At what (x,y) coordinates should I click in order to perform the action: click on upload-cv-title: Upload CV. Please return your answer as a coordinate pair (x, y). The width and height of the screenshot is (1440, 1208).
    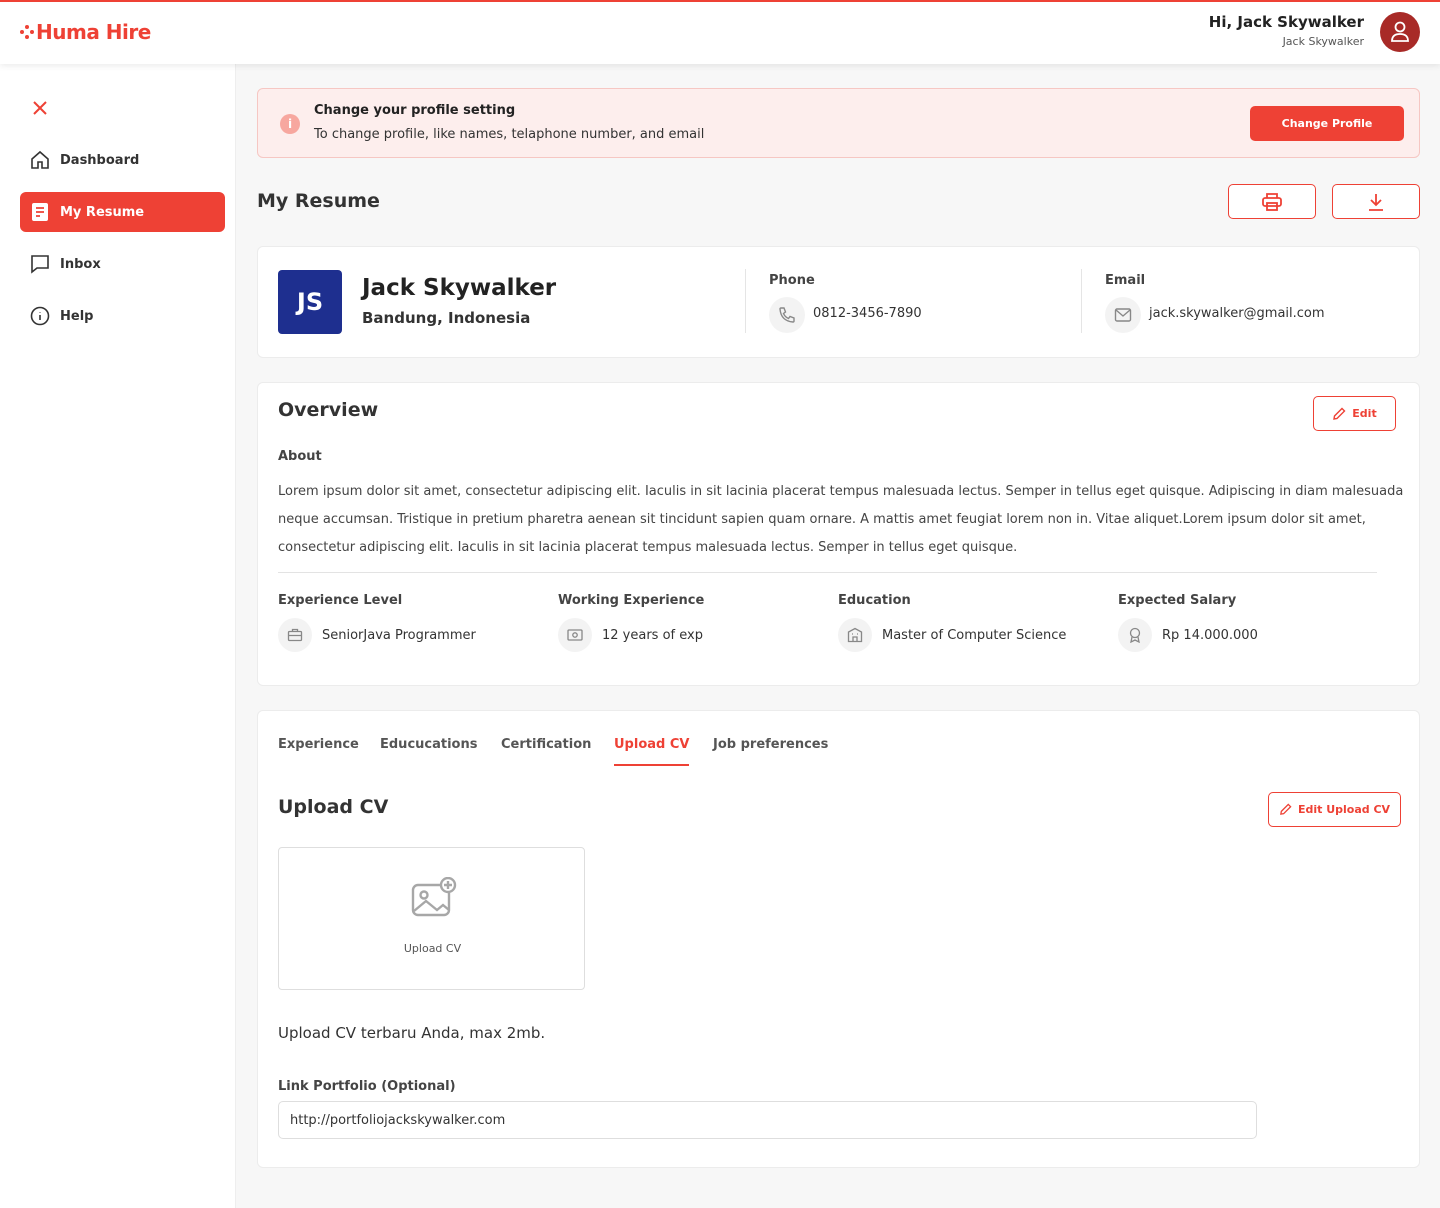
    Looking at the image, I should click on (333, 807).